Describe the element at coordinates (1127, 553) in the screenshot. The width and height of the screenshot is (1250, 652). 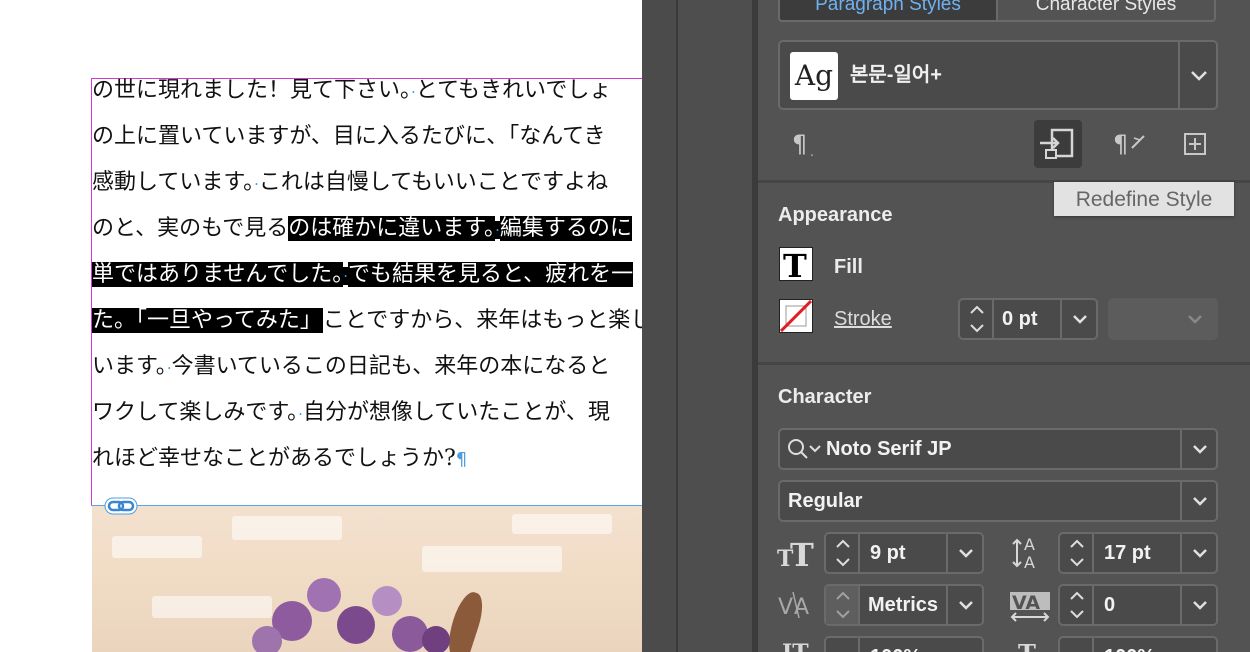
I see `leading-value: 17 pt` at that location.